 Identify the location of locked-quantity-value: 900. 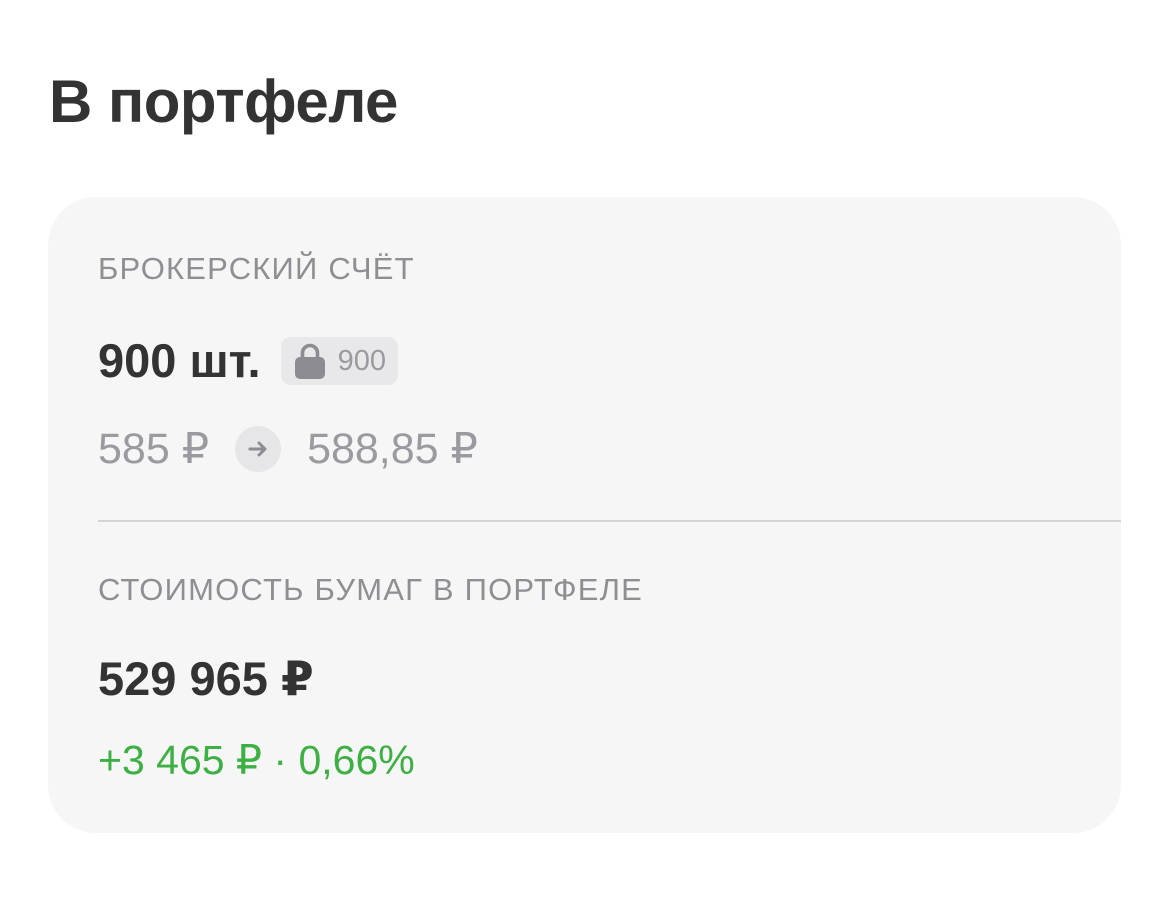
(361, 360).